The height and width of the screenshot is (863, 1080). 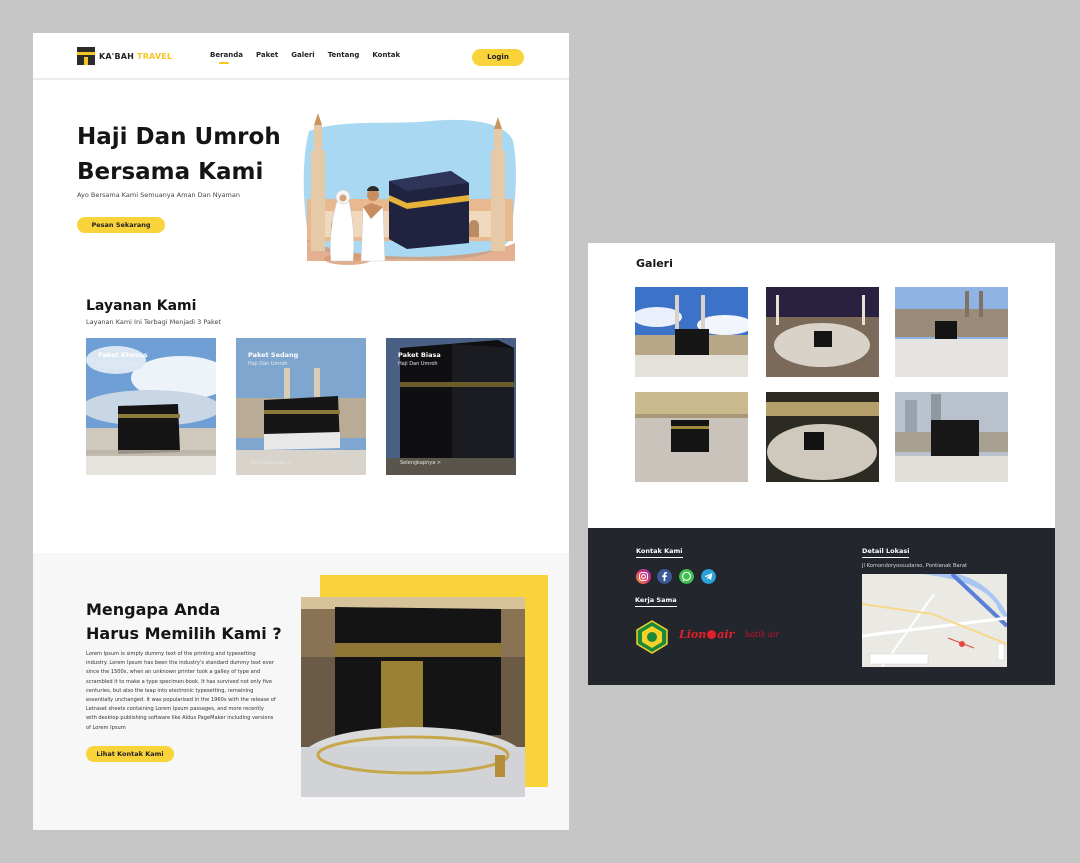 I want to click on why-title-line1: Mengapa Anda, so click(x=153, y=609).